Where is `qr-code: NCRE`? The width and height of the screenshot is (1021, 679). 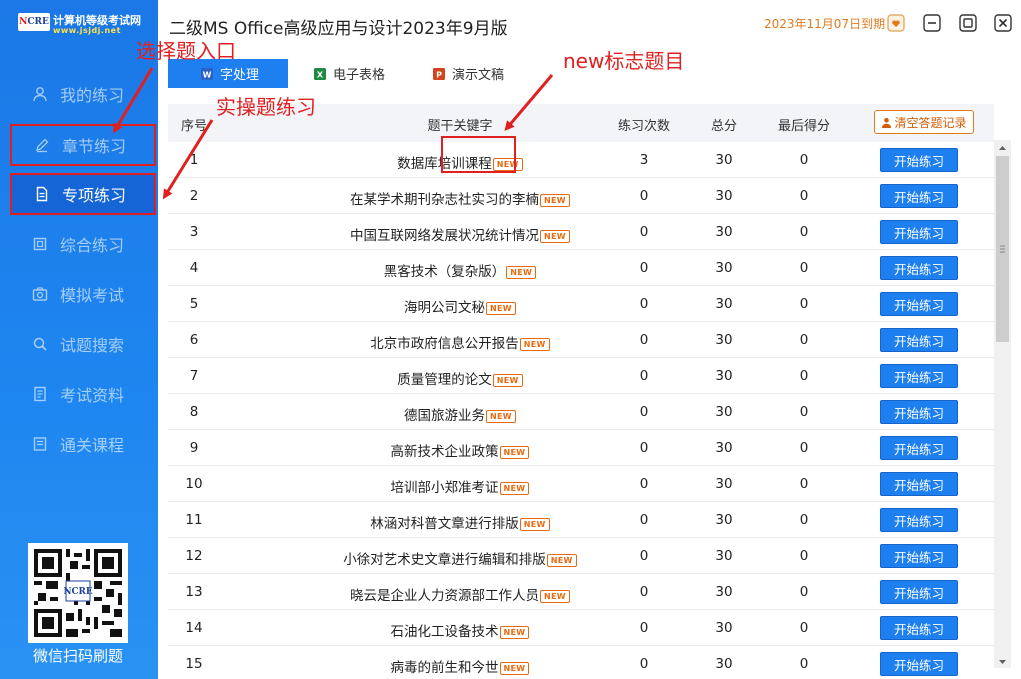
qr-code: NCRE is located at coordinates (78, 593).